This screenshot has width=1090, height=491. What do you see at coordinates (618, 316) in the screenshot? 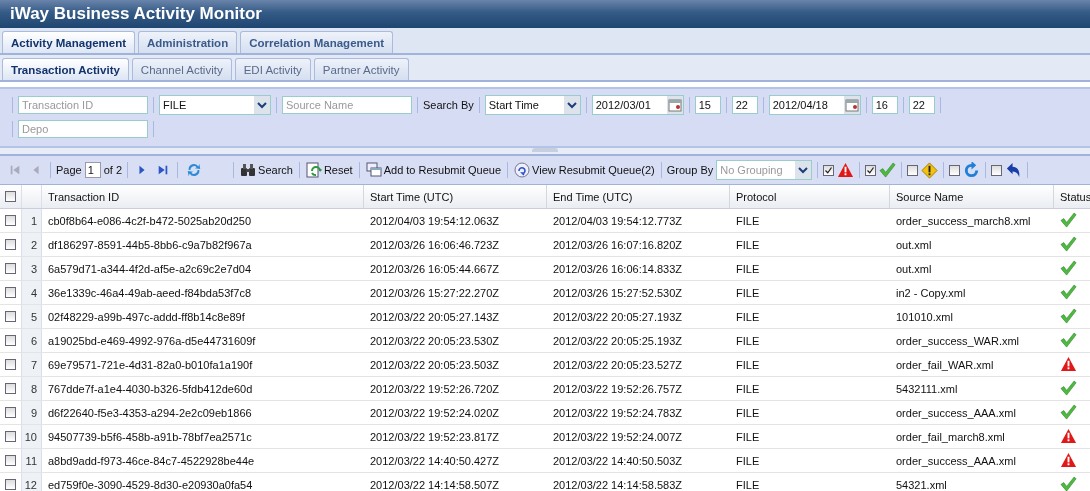
I see `table-cell: 2012/03/22 20:05:27.193Z` at bounding box center [618, 316].